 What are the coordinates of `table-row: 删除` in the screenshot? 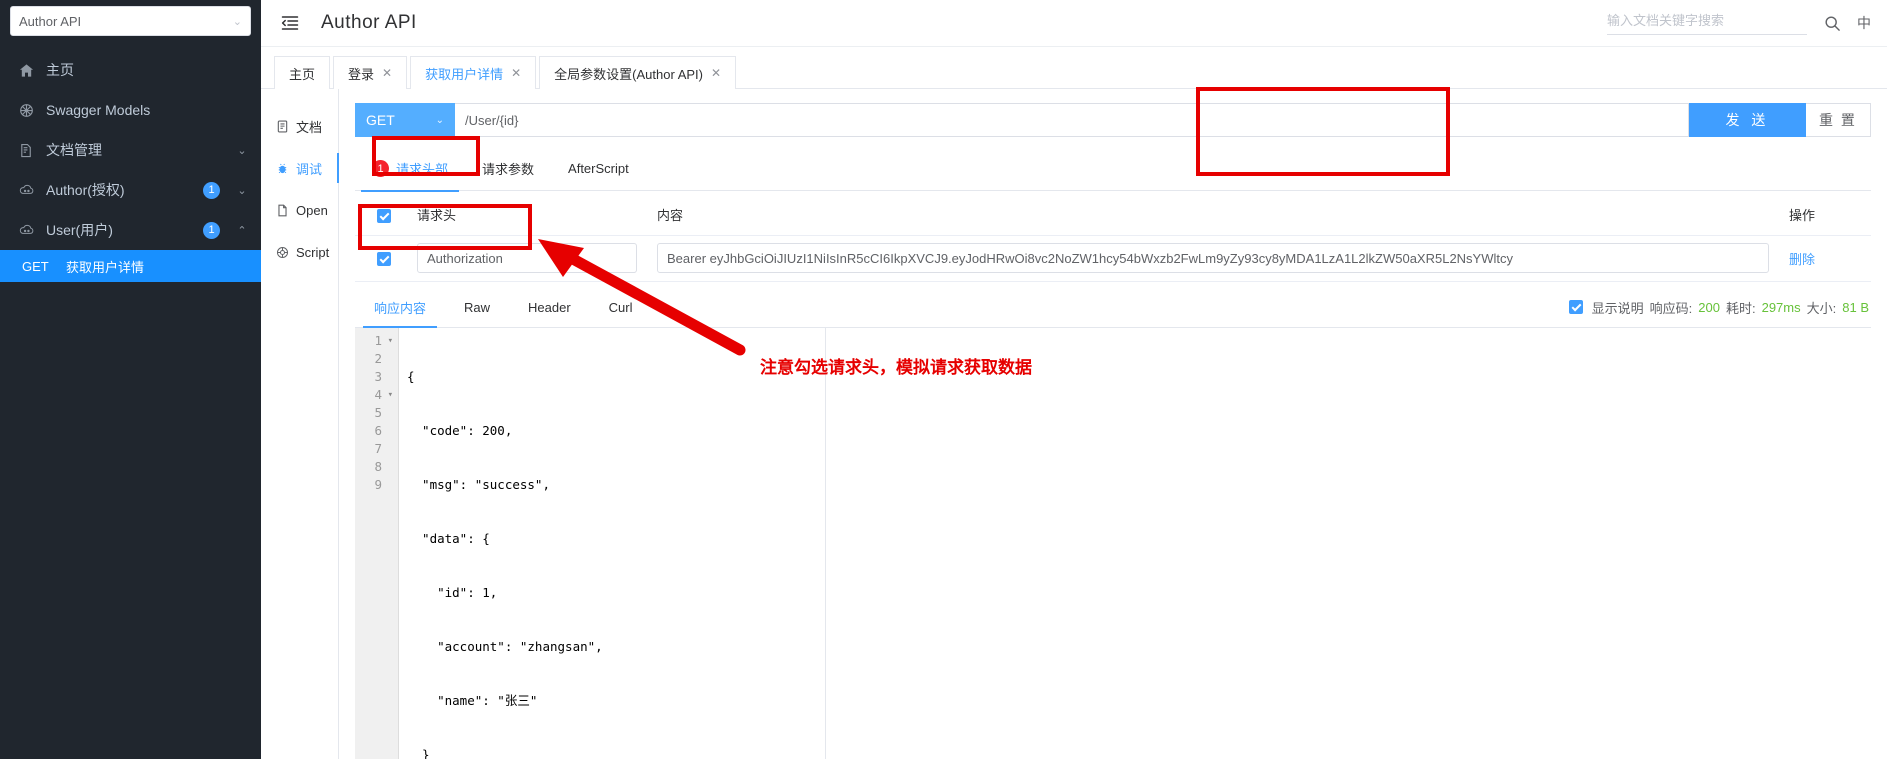 It's located at (1113, 258).